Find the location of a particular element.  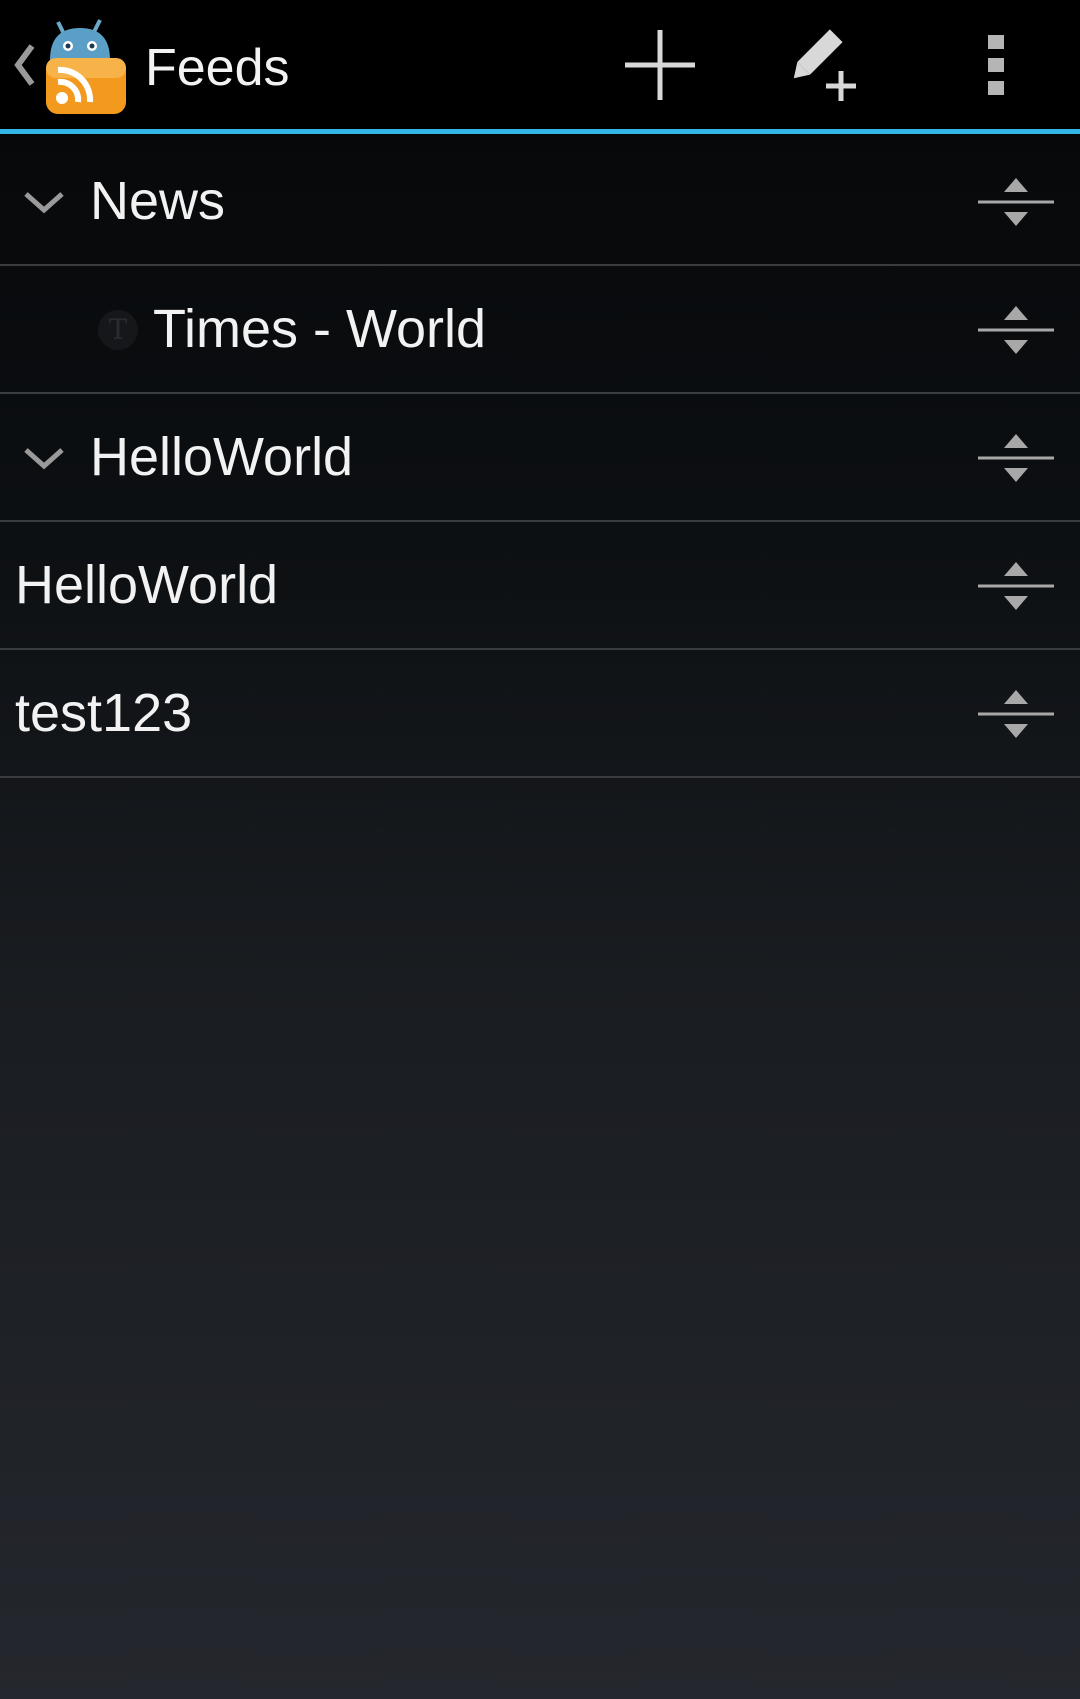

list-item-feed: T Times - World is located at coordinates (540, 330).